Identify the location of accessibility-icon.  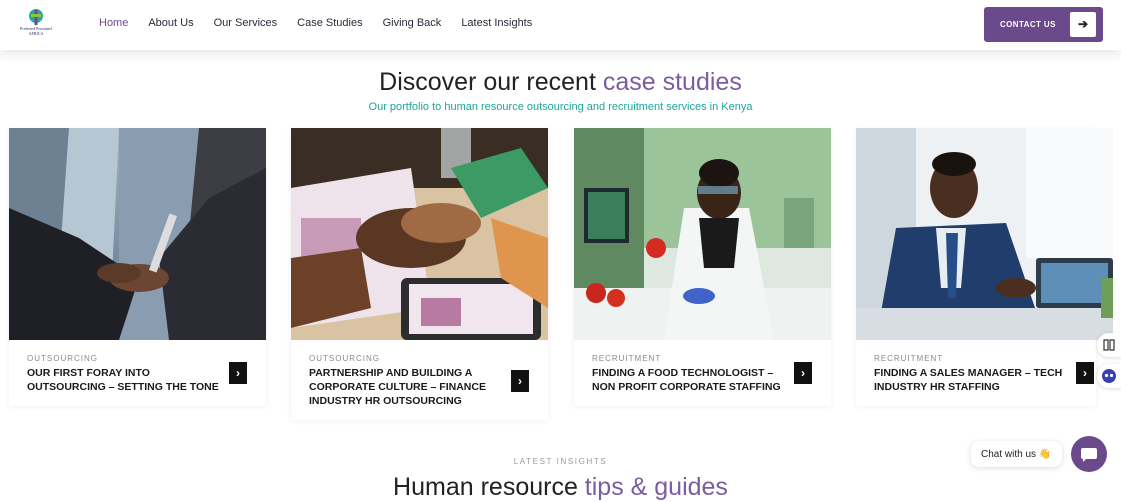
(1109, 376).